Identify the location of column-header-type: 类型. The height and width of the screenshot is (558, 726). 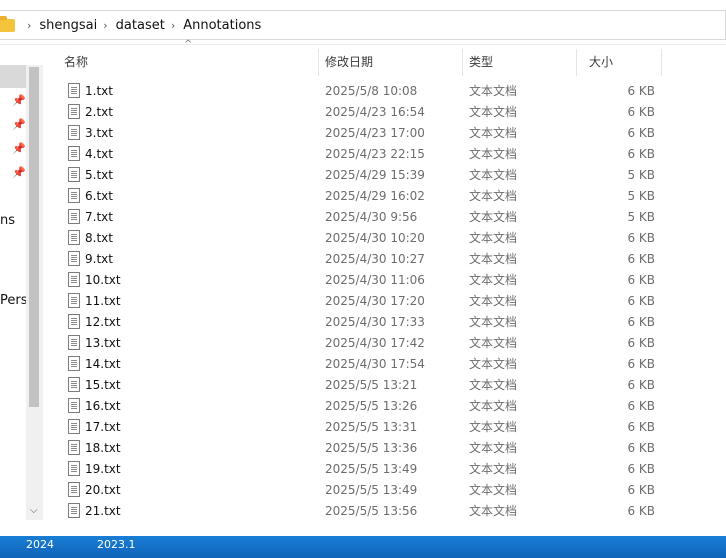
(518, 62).